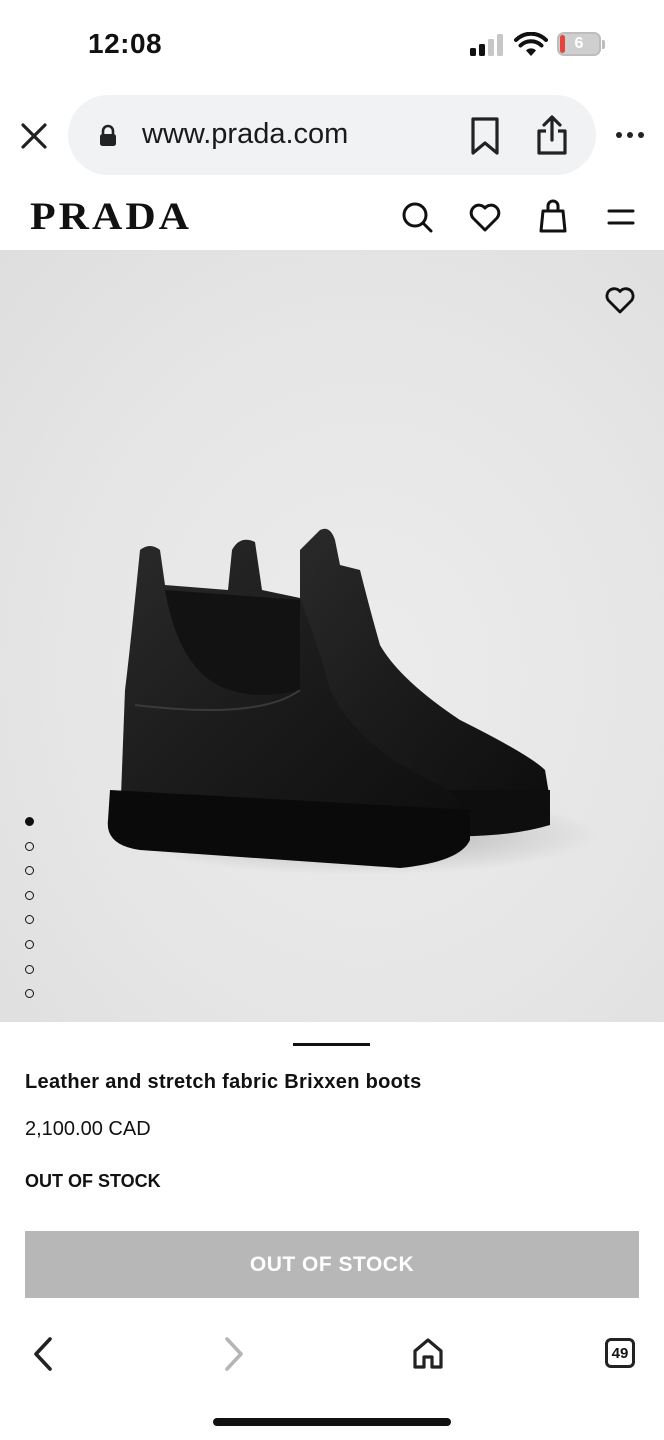 The width and height of the screenshot is (664, 1440). Describe the element at coordinates (245, 134) in the screenshot. I see `url-text: www.prada.com` at that location.